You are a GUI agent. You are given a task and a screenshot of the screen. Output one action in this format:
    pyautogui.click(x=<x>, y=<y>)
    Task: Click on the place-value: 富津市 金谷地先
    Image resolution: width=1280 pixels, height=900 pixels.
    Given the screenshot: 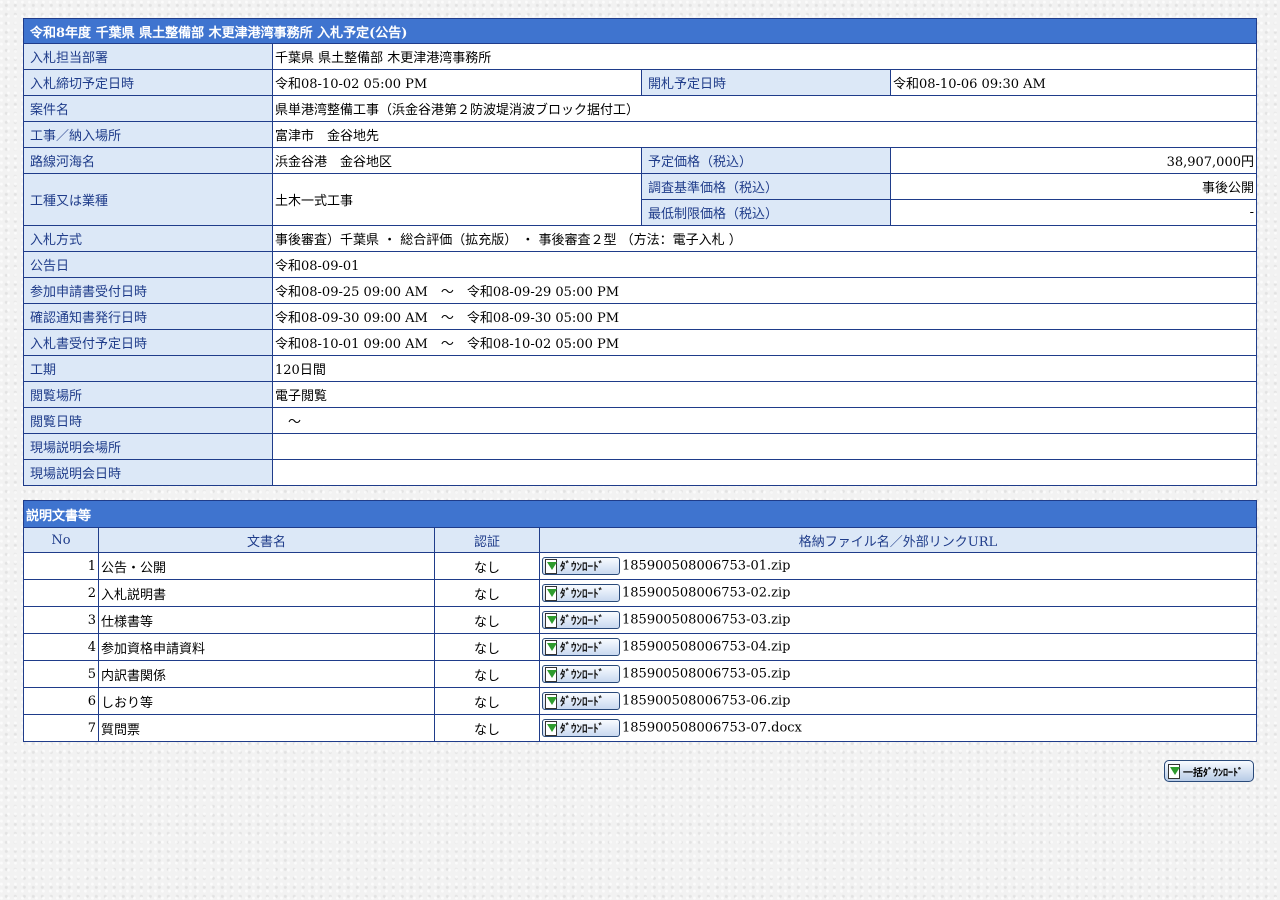 What is the action you would take?
    pyautogui.click(x=764, y=134)
    